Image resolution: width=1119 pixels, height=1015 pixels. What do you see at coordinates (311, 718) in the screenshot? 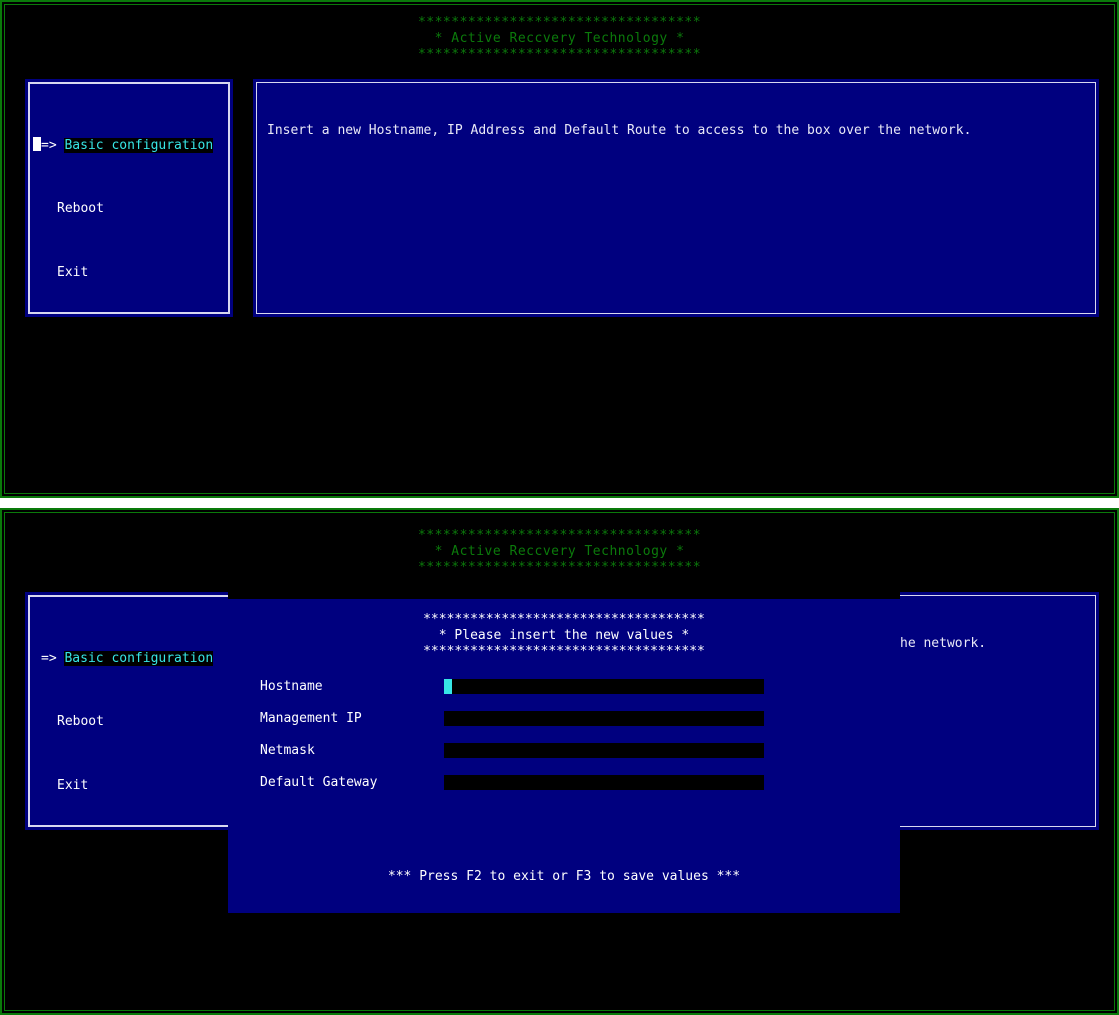
I see `label-management-ip: Management IP` at bounding box center [311, 718].